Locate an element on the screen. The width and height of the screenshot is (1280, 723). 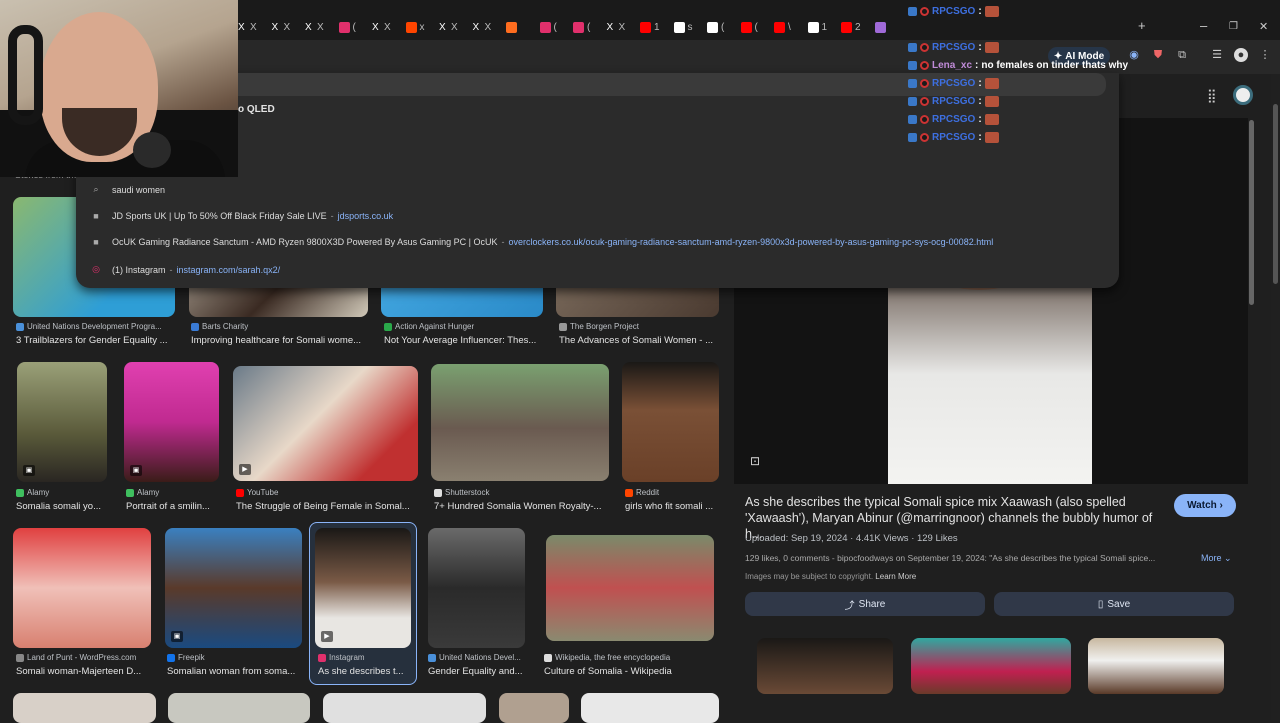
maximize-button: ❐ is located at coordinates (1233, 26).